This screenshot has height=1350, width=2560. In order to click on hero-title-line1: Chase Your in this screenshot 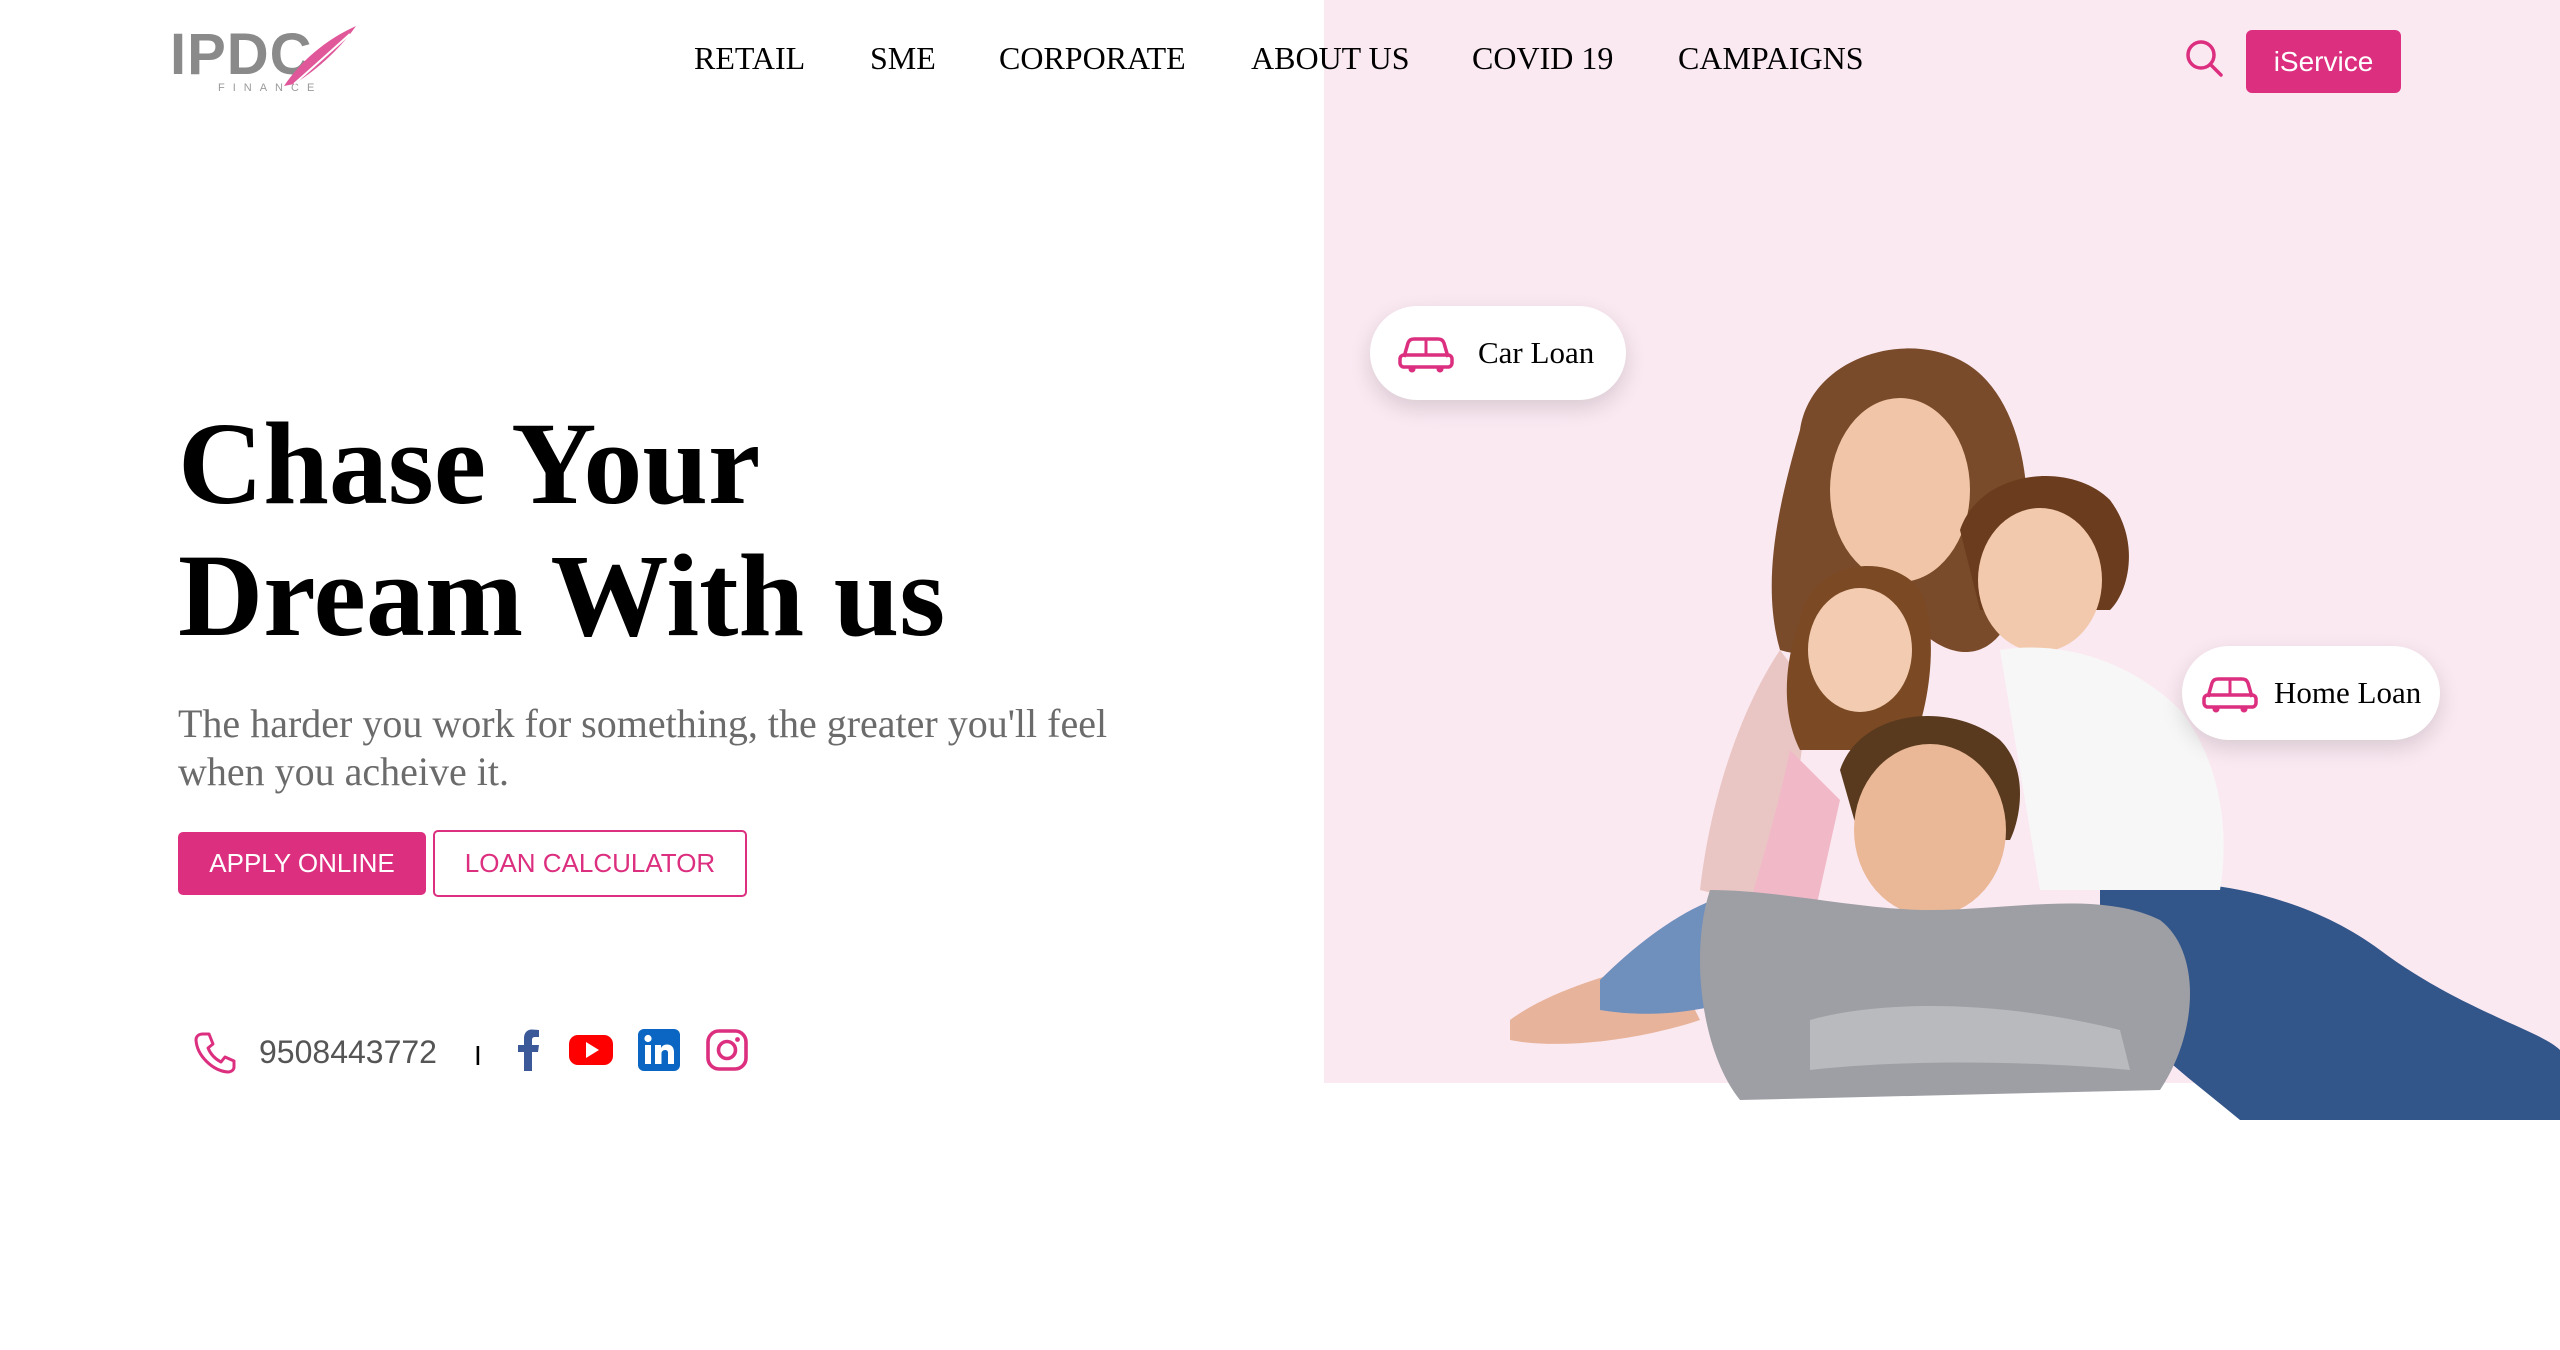, I will do `click(469, 463)`.